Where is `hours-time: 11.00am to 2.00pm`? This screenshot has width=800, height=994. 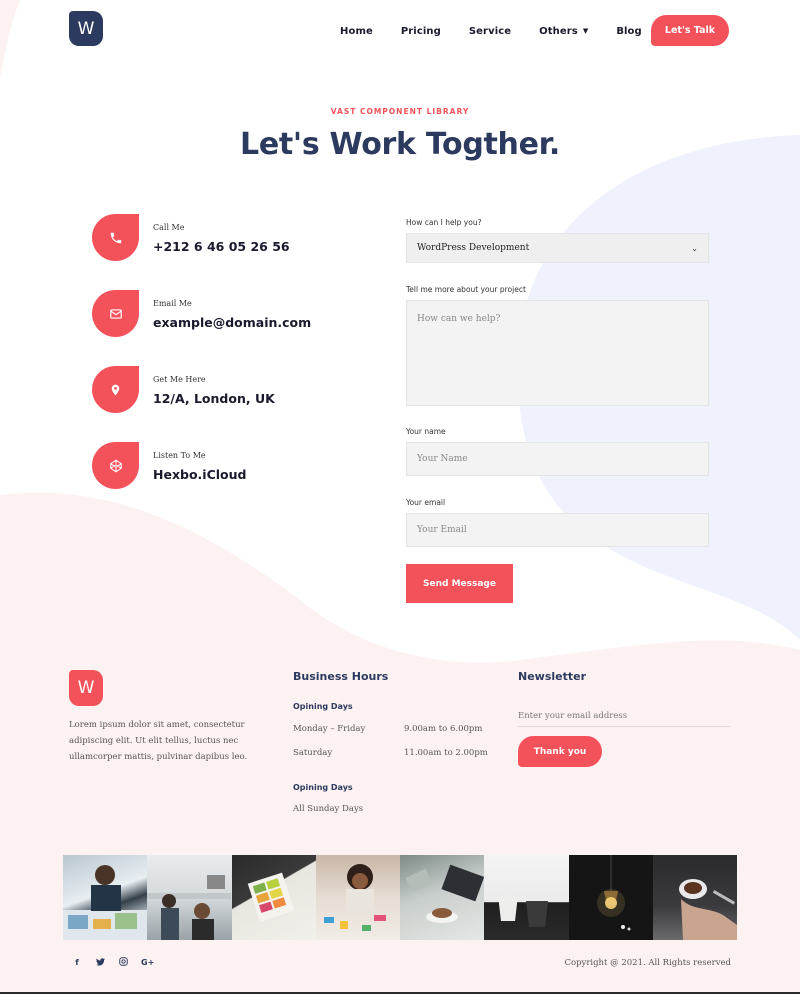 hours-time: 11.00am to 2.00pm is located at coordinates (446, 753).